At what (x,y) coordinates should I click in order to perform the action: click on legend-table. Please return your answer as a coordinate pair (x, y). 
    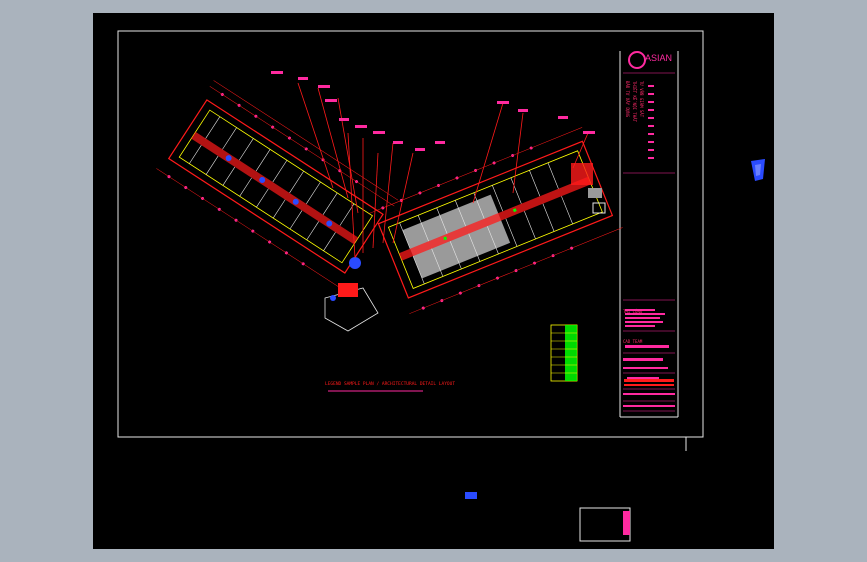
    Looking at the image, I should click on (564, 353).